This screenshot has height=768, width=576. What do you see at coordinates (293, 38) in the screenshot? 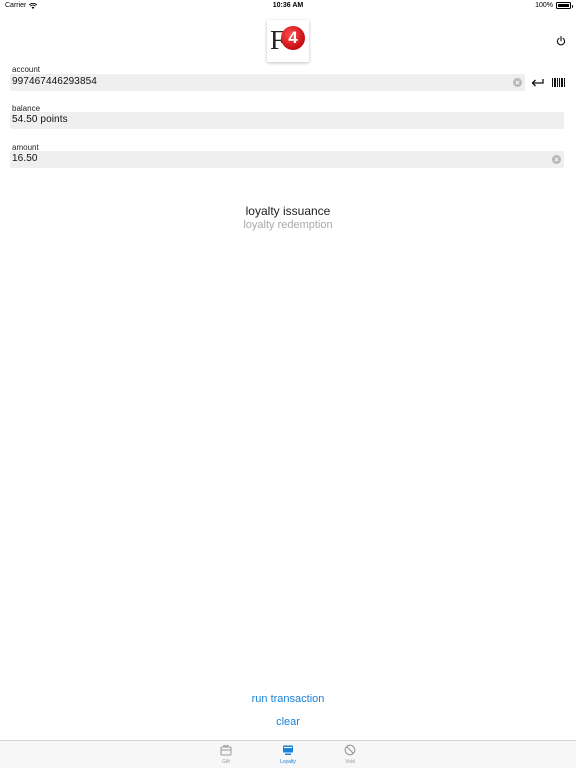
I see `logo-number: 4` at bounding box center [293, 38].